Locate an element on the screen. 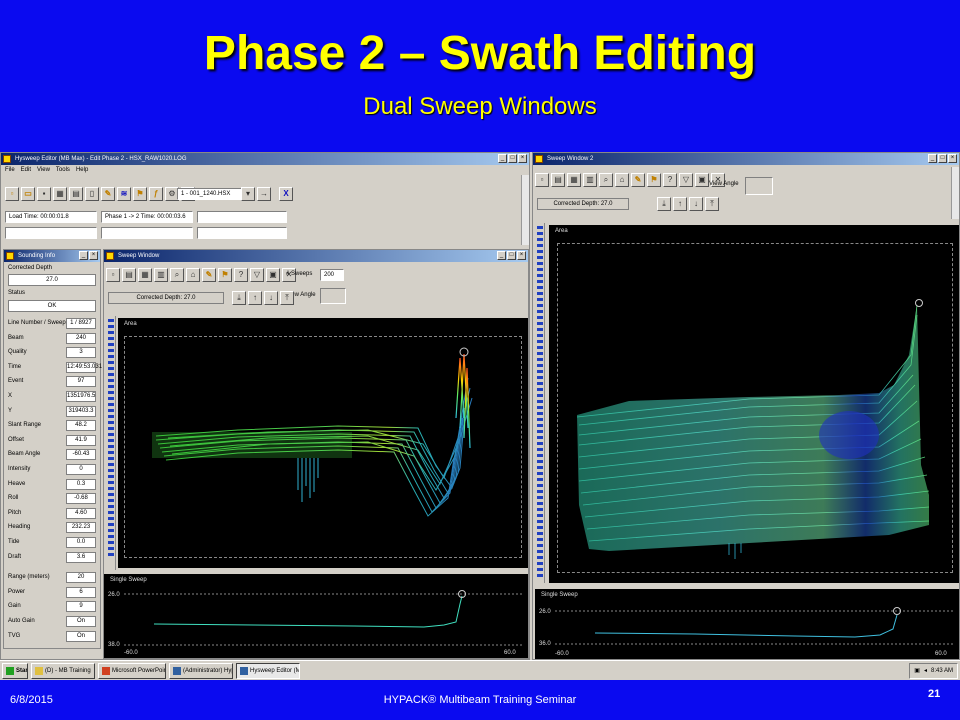 This screenshot has height=720, width=960. line-select-value: 1 - 001_1240.HSX is located at coordinates (206, 194).